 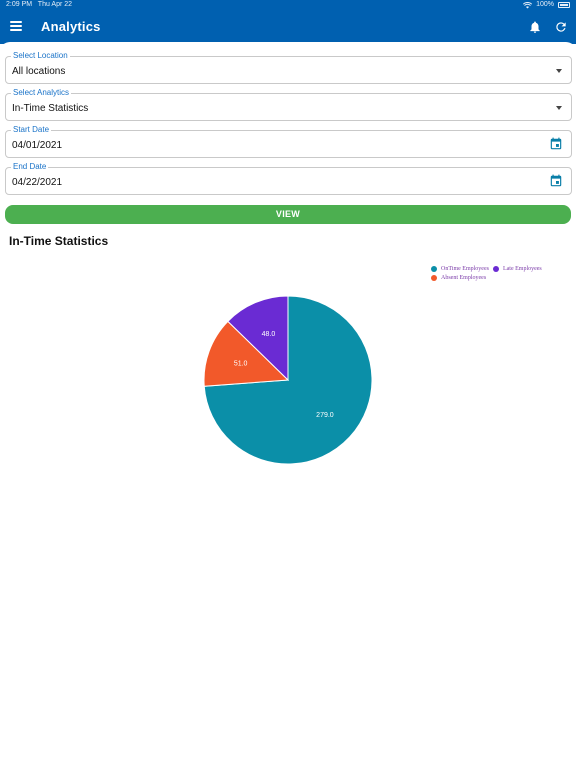 I want to click on refresh-icon, so click(x=561, y=27).